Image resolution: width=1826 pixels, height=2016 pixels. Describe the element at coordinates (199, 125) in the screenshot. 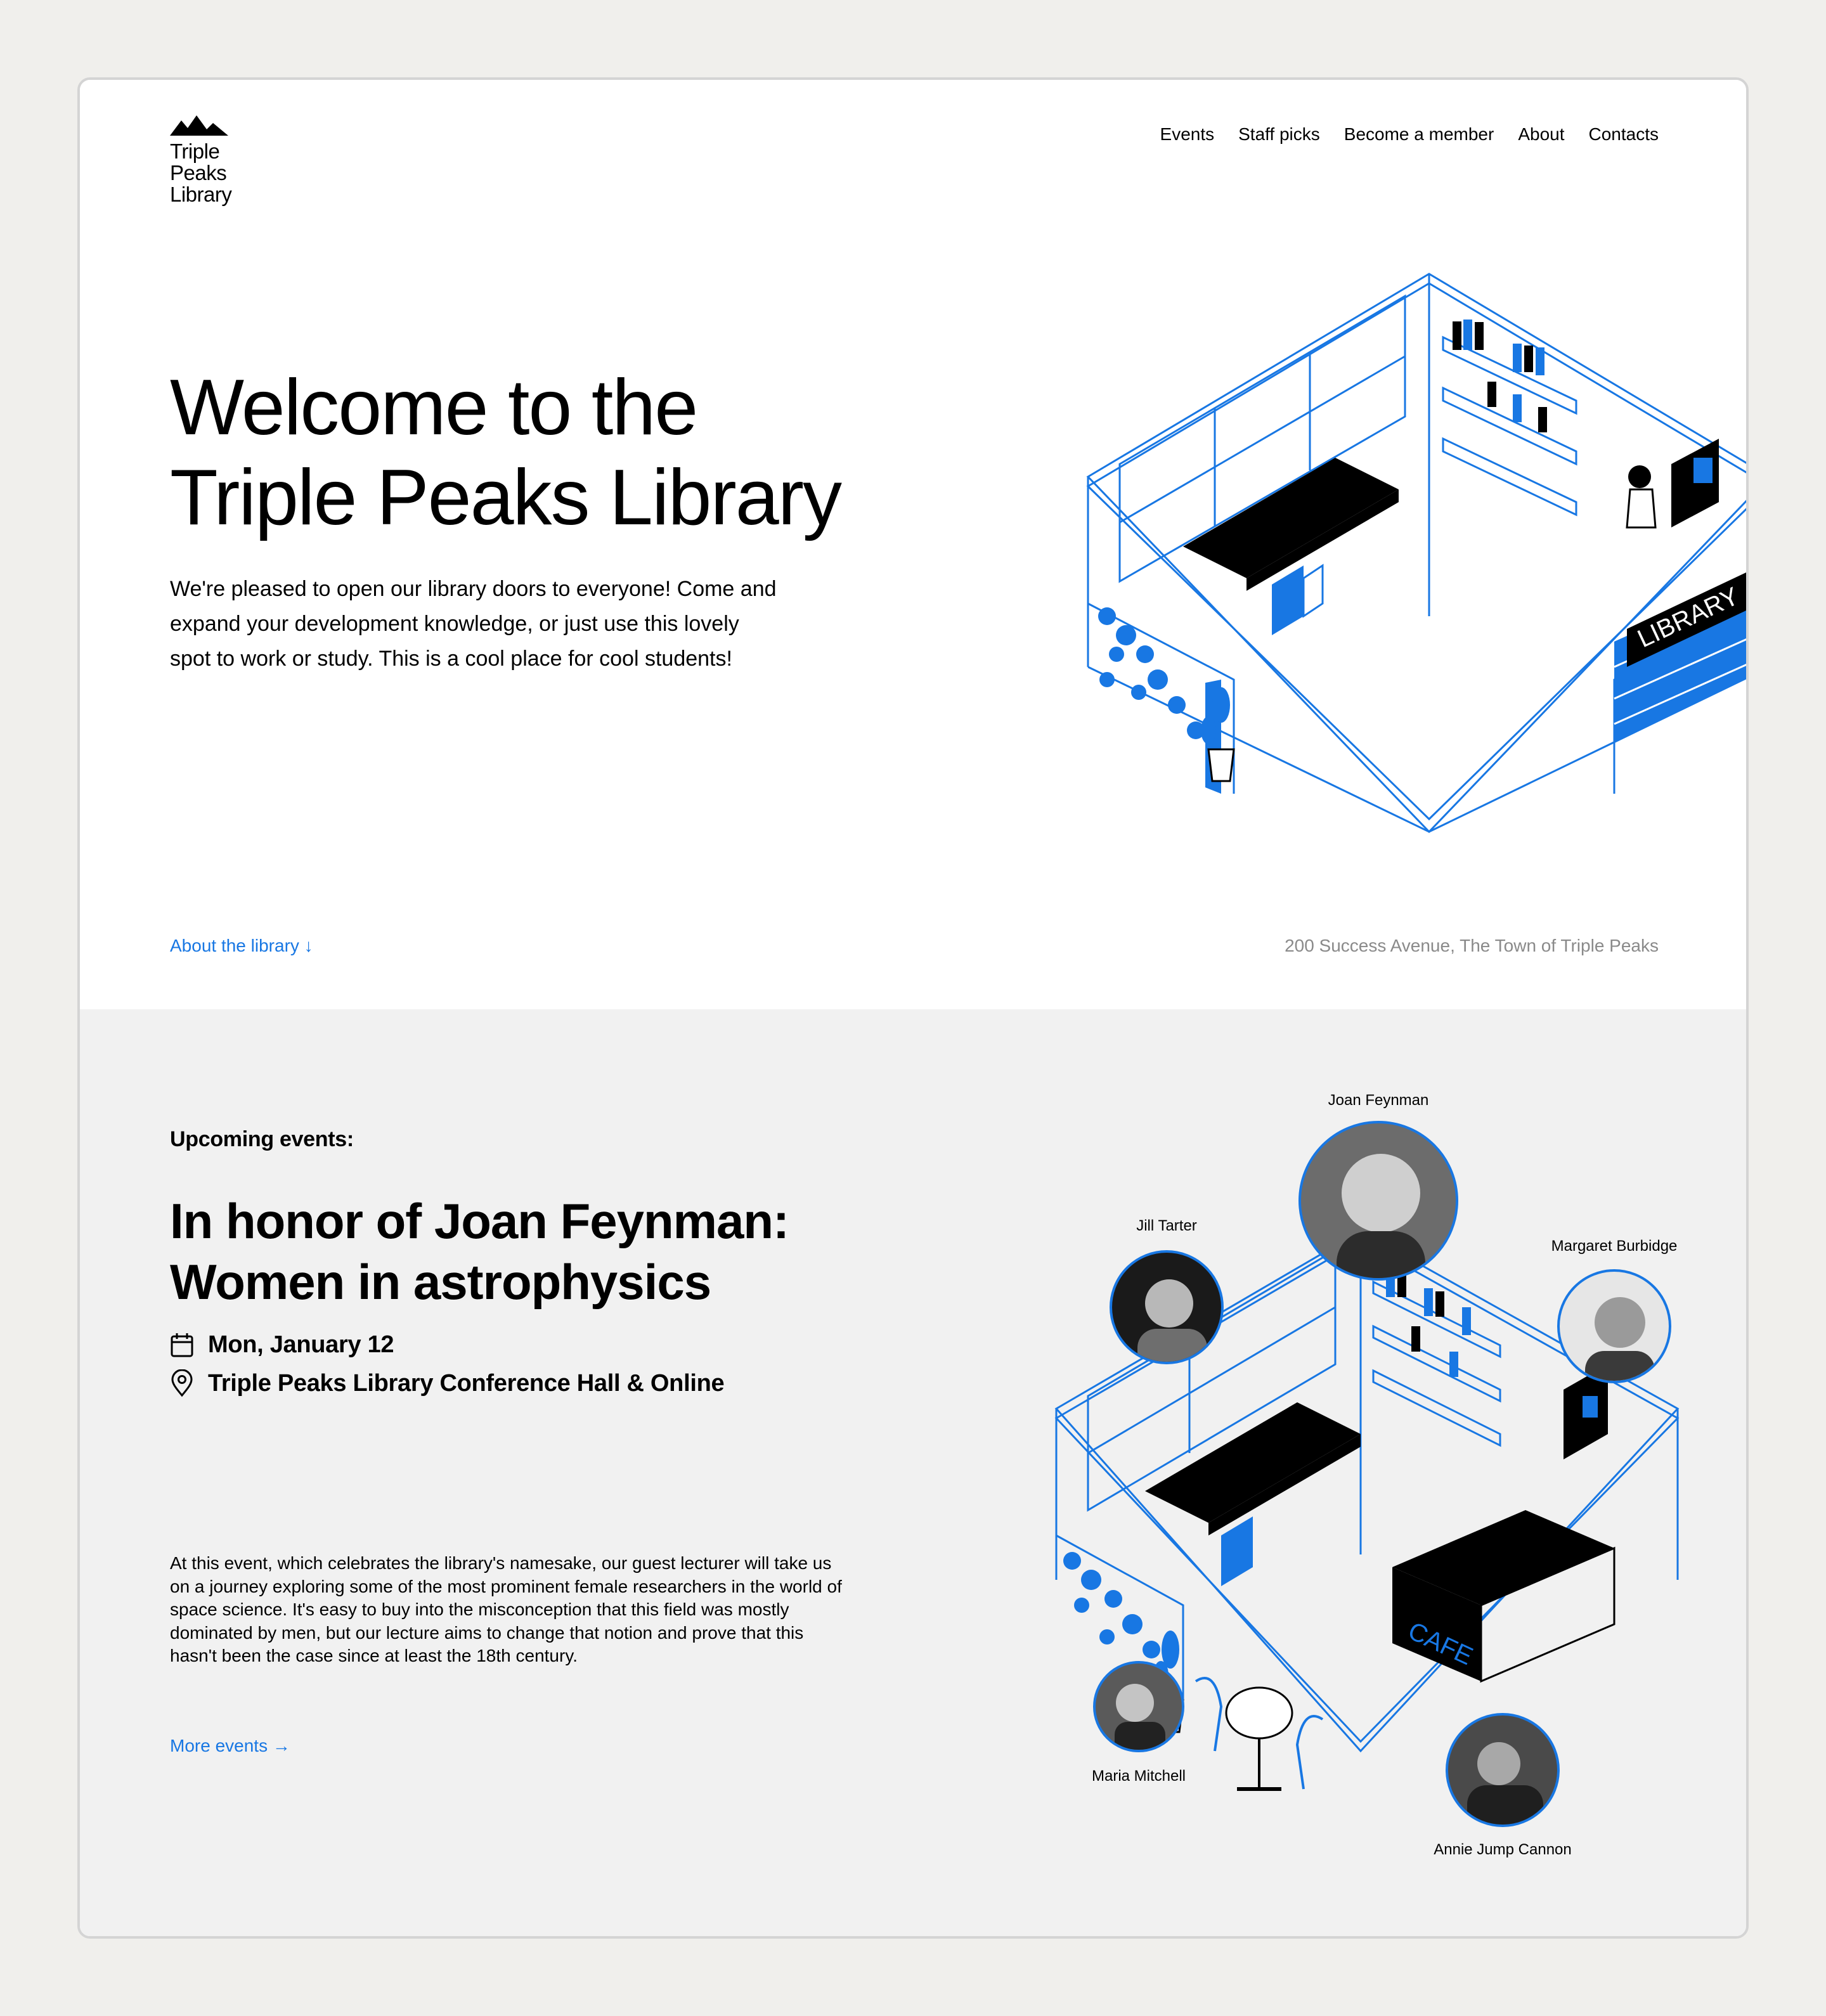

I see `mountains-icon` at that location.